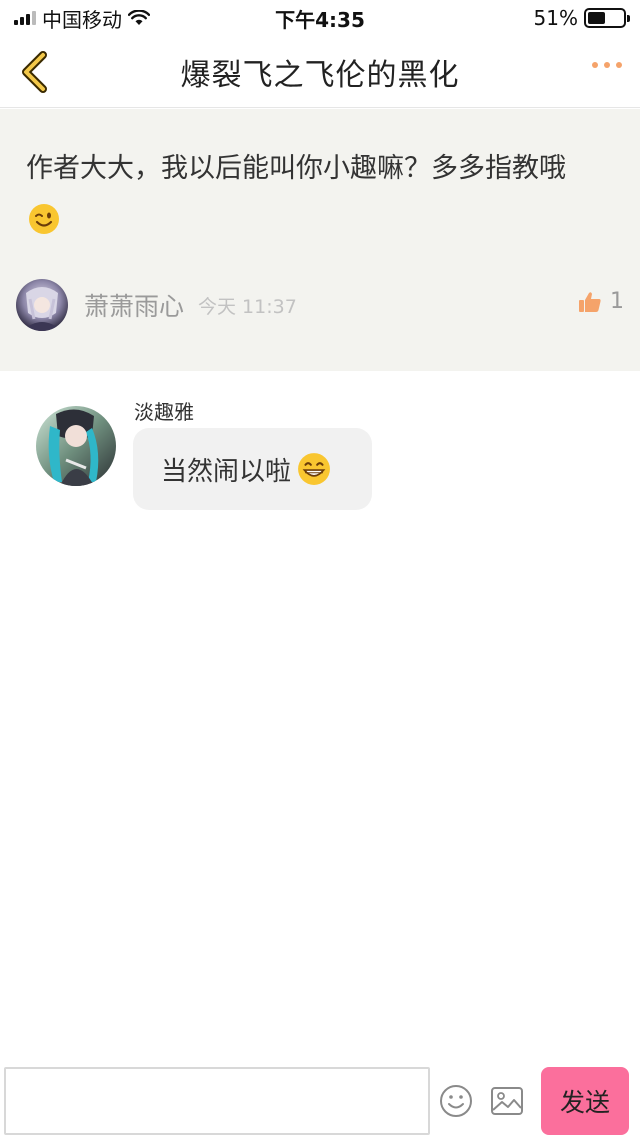  I want to click on status-bar: 中国移动 下午4:35 51%, so click(320, 18).